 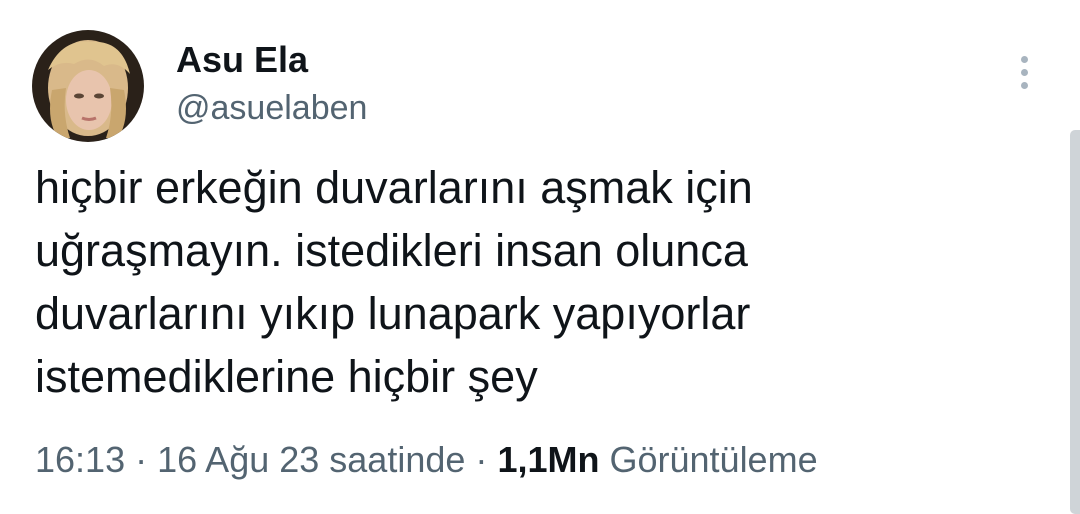 What do you see at coordinates (311, 459) in the screenshot?
I see `tweet-date: 16 Ağu 23 saatinde` at bounding box center [311, 459].